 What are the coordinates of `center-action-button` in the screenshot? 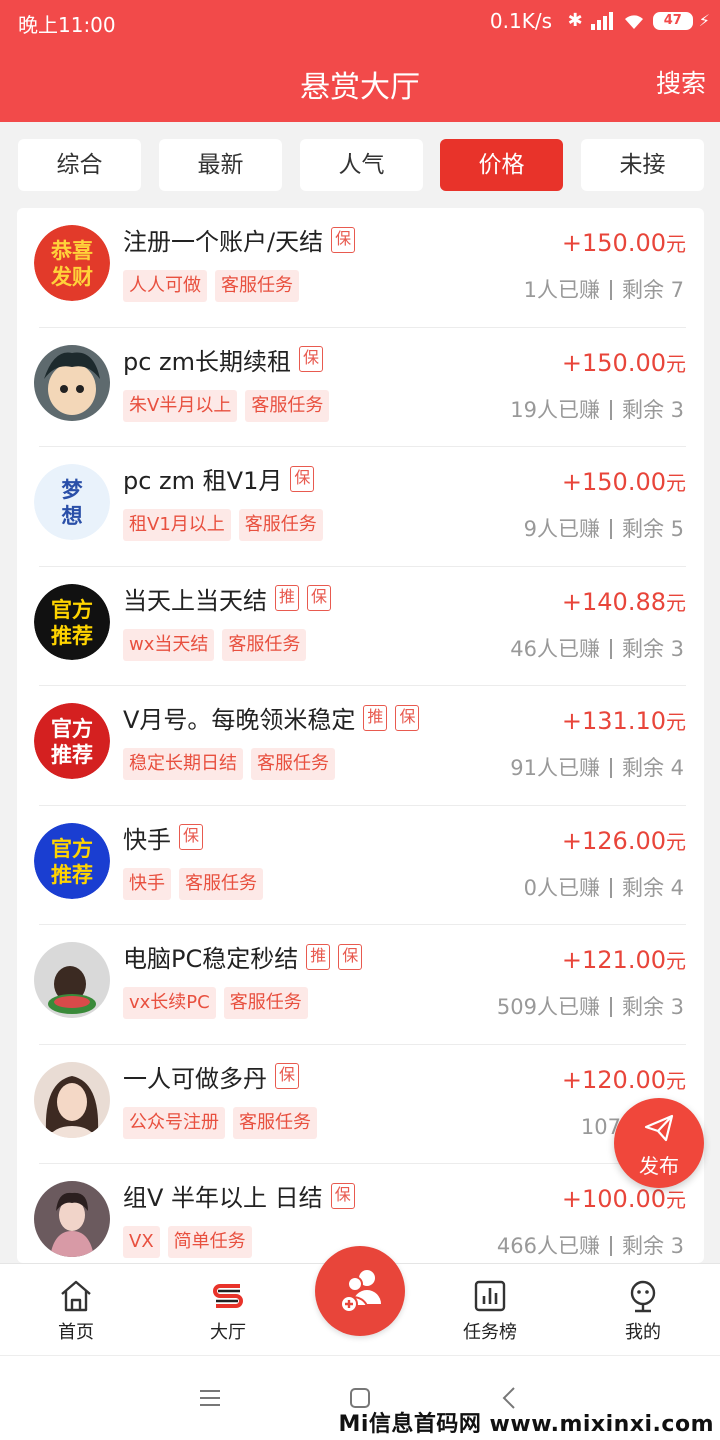 It's located at (360, 1291).